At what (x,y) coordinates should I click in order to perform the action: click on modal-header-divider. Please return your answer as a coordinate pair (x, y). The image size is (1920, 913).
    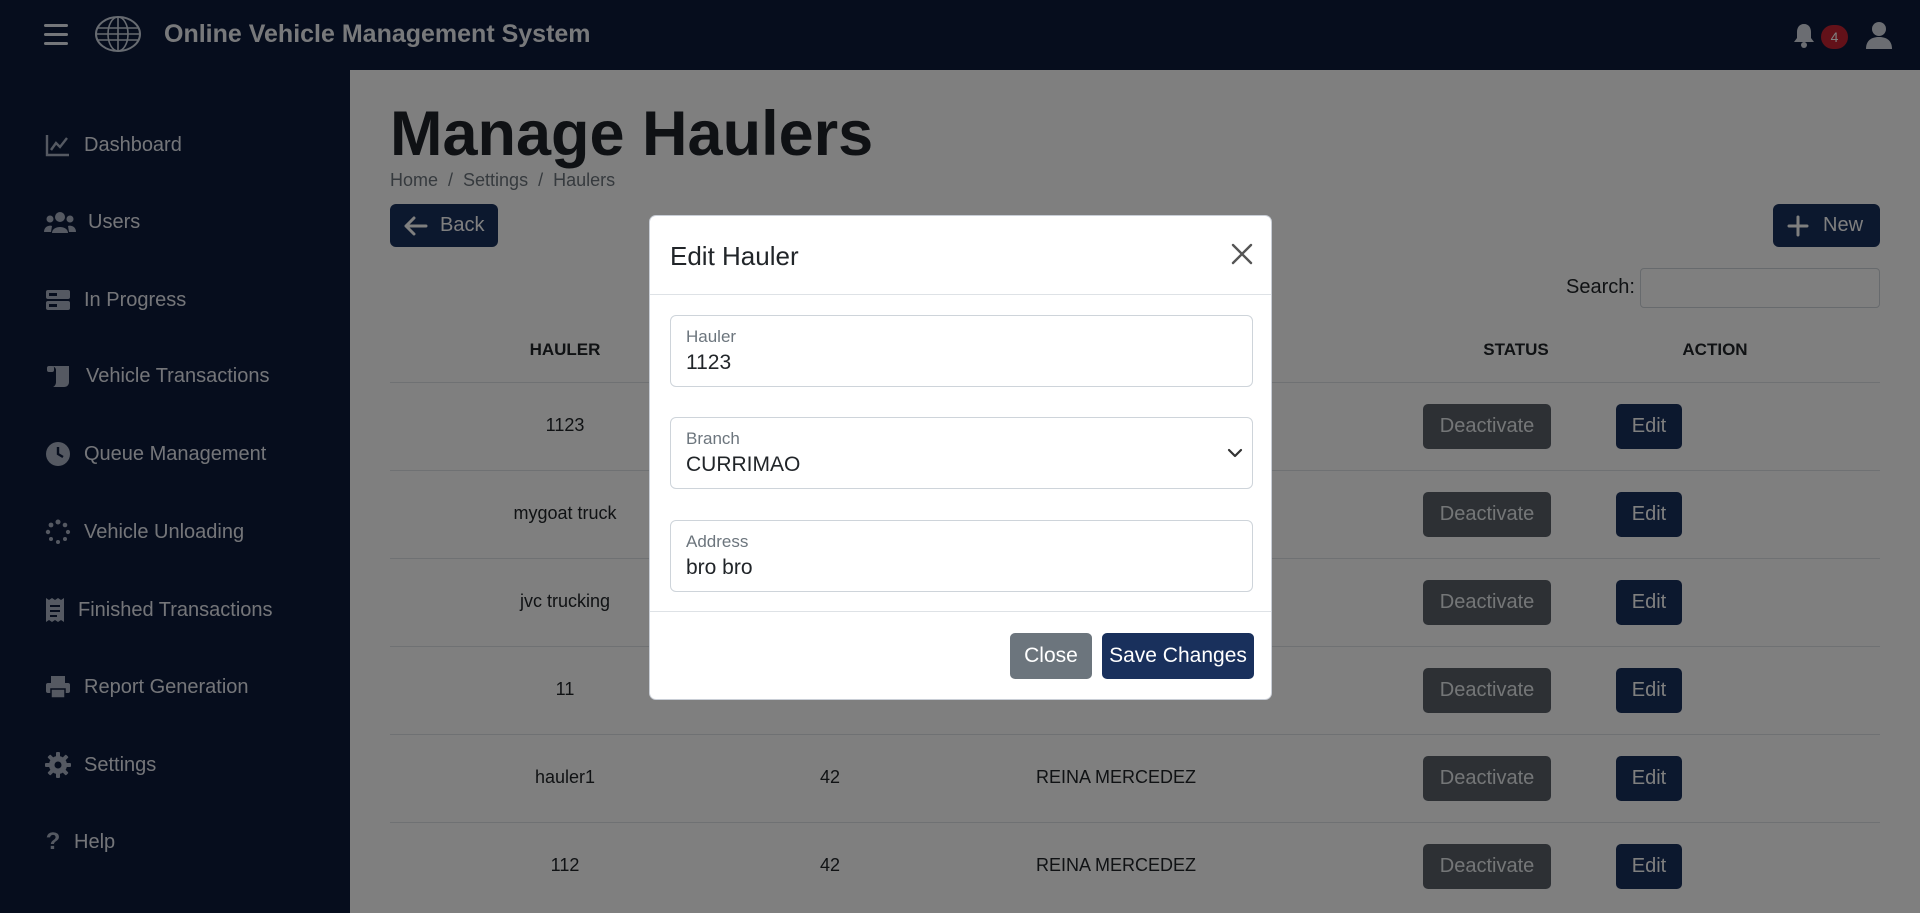
    Looking at the image, I should click on (960, 294).